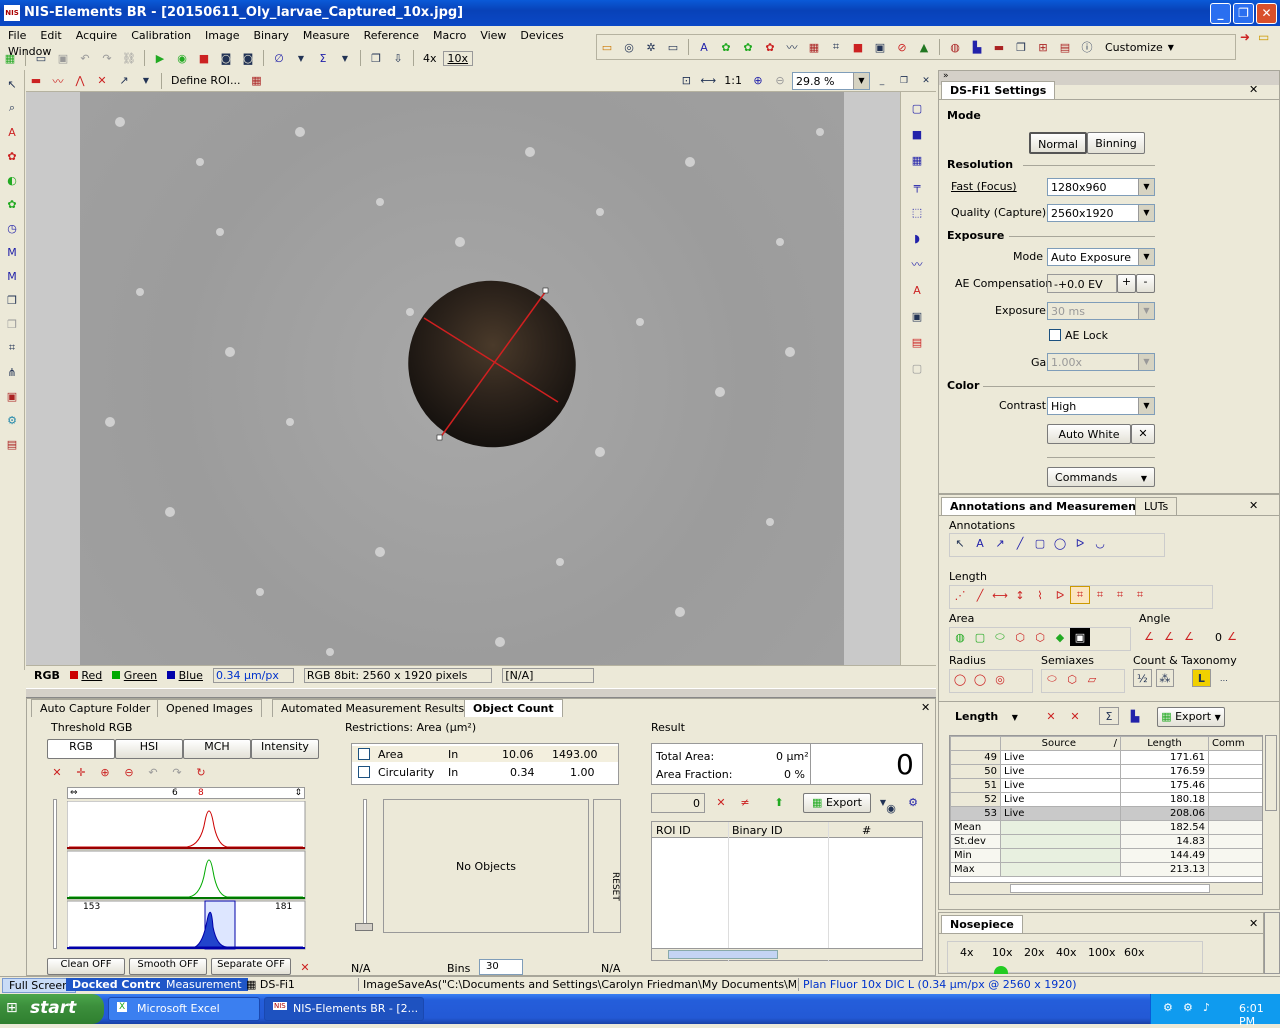  Describe the element at coordinates (1080, 595) in the screenshot. I see `length-grid-icon: ⌗` at that location.